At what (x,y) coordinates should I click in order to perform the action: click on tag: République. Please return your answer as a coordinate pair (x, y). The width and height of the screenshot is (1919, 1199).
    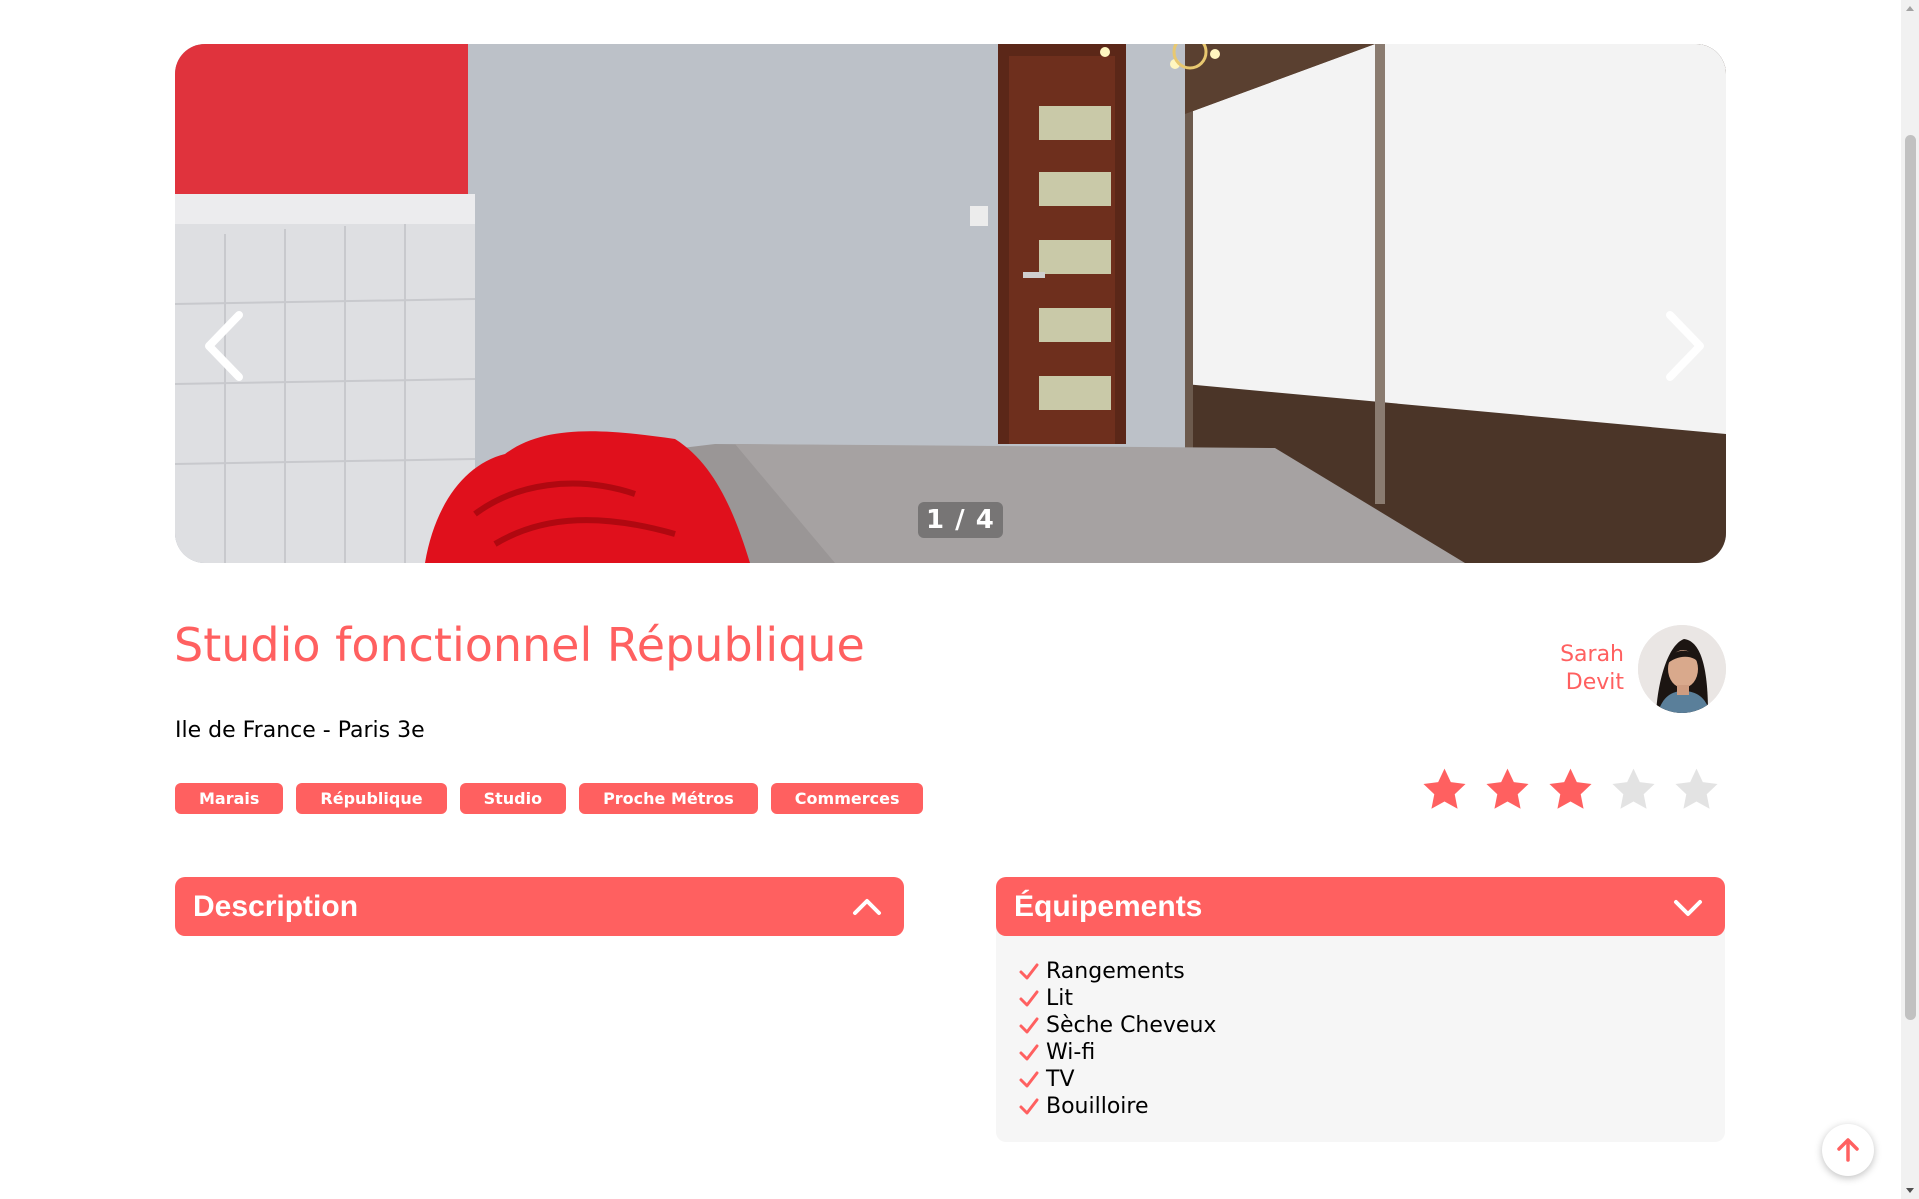
    Looking at the image, I should click on (371, 798).